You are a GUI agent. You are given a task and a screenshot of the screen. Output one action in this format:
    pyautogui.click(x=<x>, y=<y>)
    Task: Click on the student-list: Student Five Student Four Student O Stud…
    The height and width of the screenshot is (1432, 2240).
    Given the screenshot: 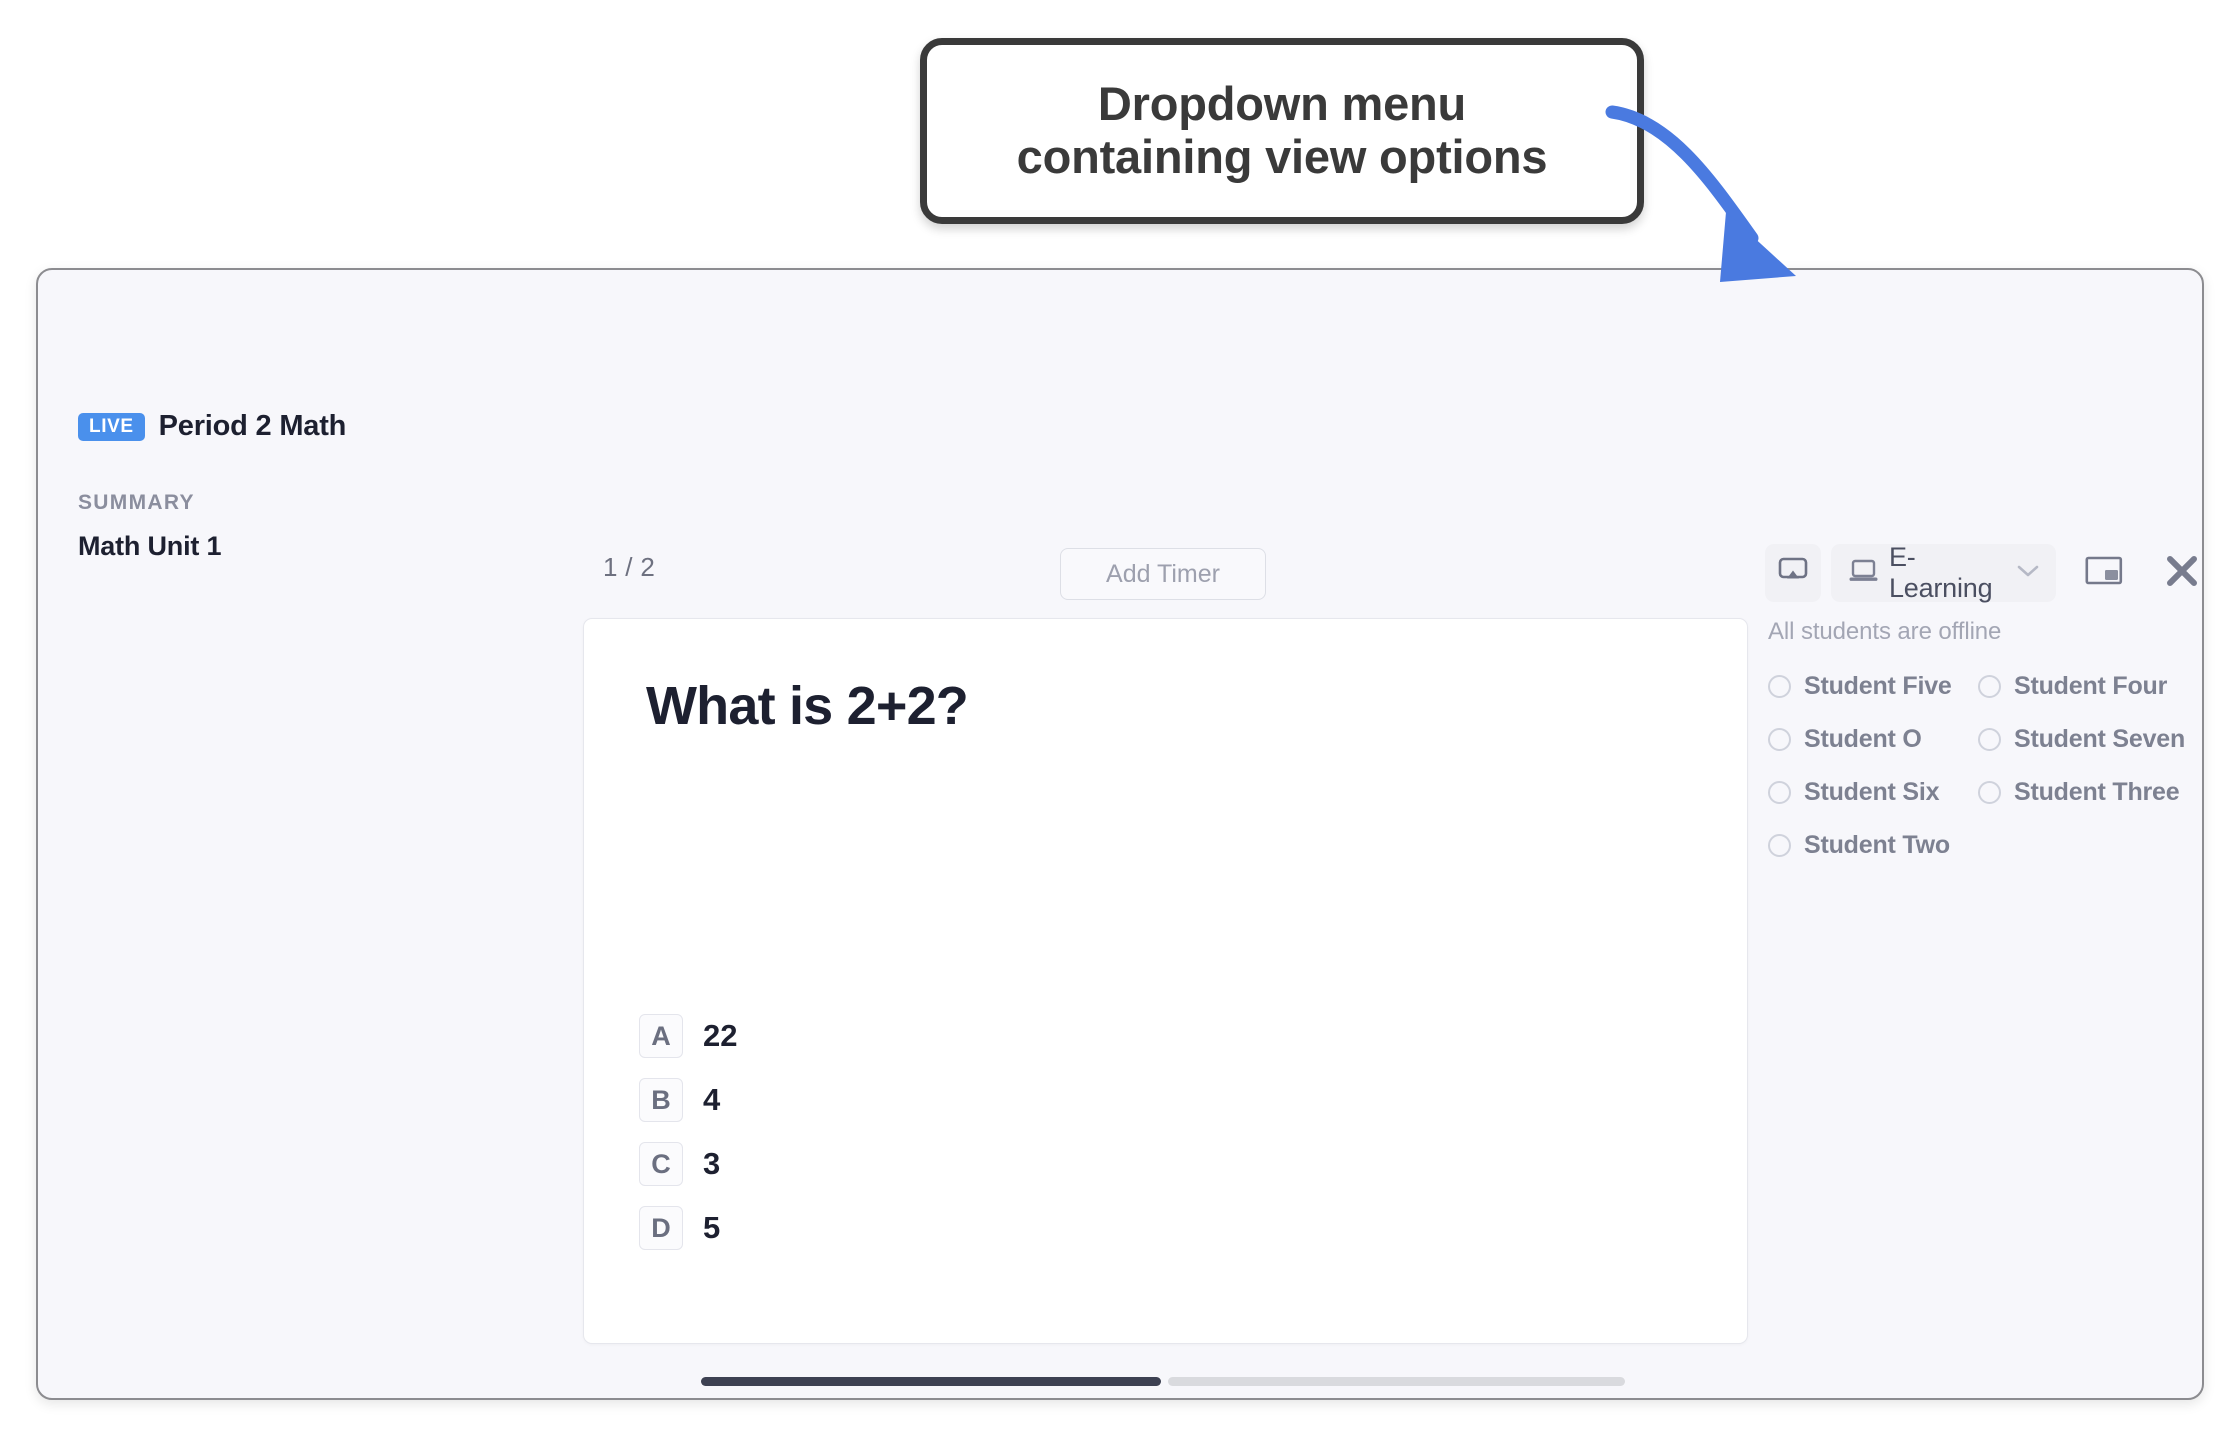 What is the action you would take?
    pyautogui.click(x=1978, y=778)
    